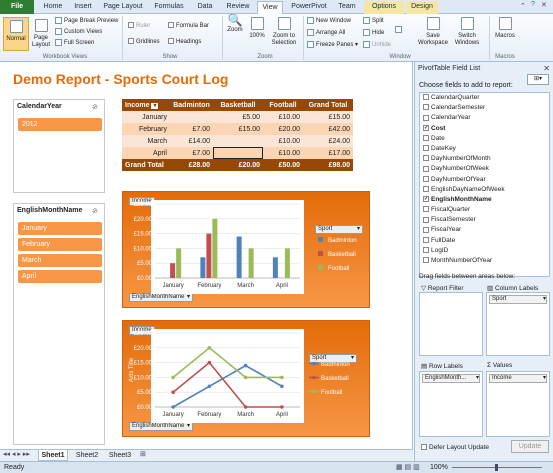 The image size is (553, 473). I want to click on table-cell: £15.00, so click(238, 129).